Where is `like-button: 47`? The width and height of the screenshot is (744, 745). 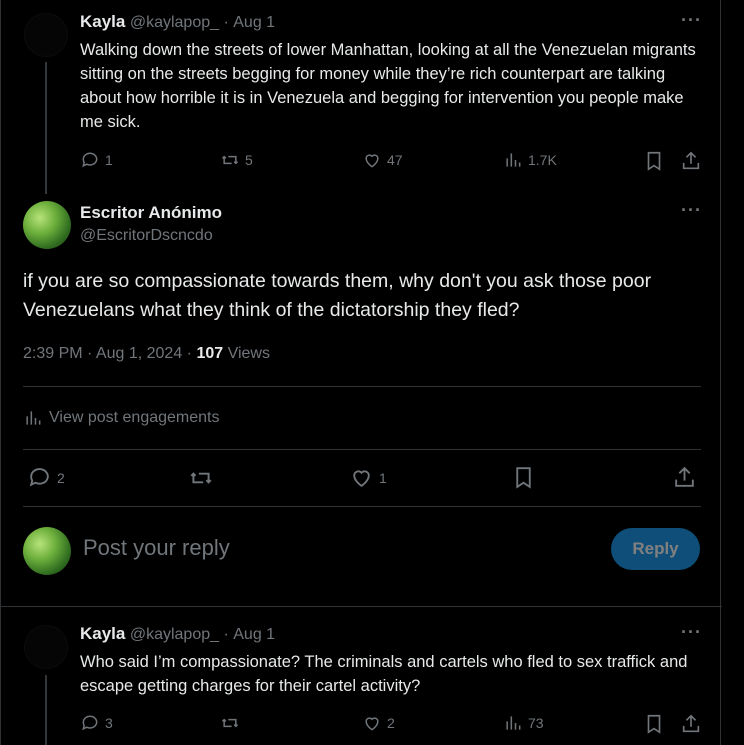 like-button: 47 is located at coordinates (382, 160).